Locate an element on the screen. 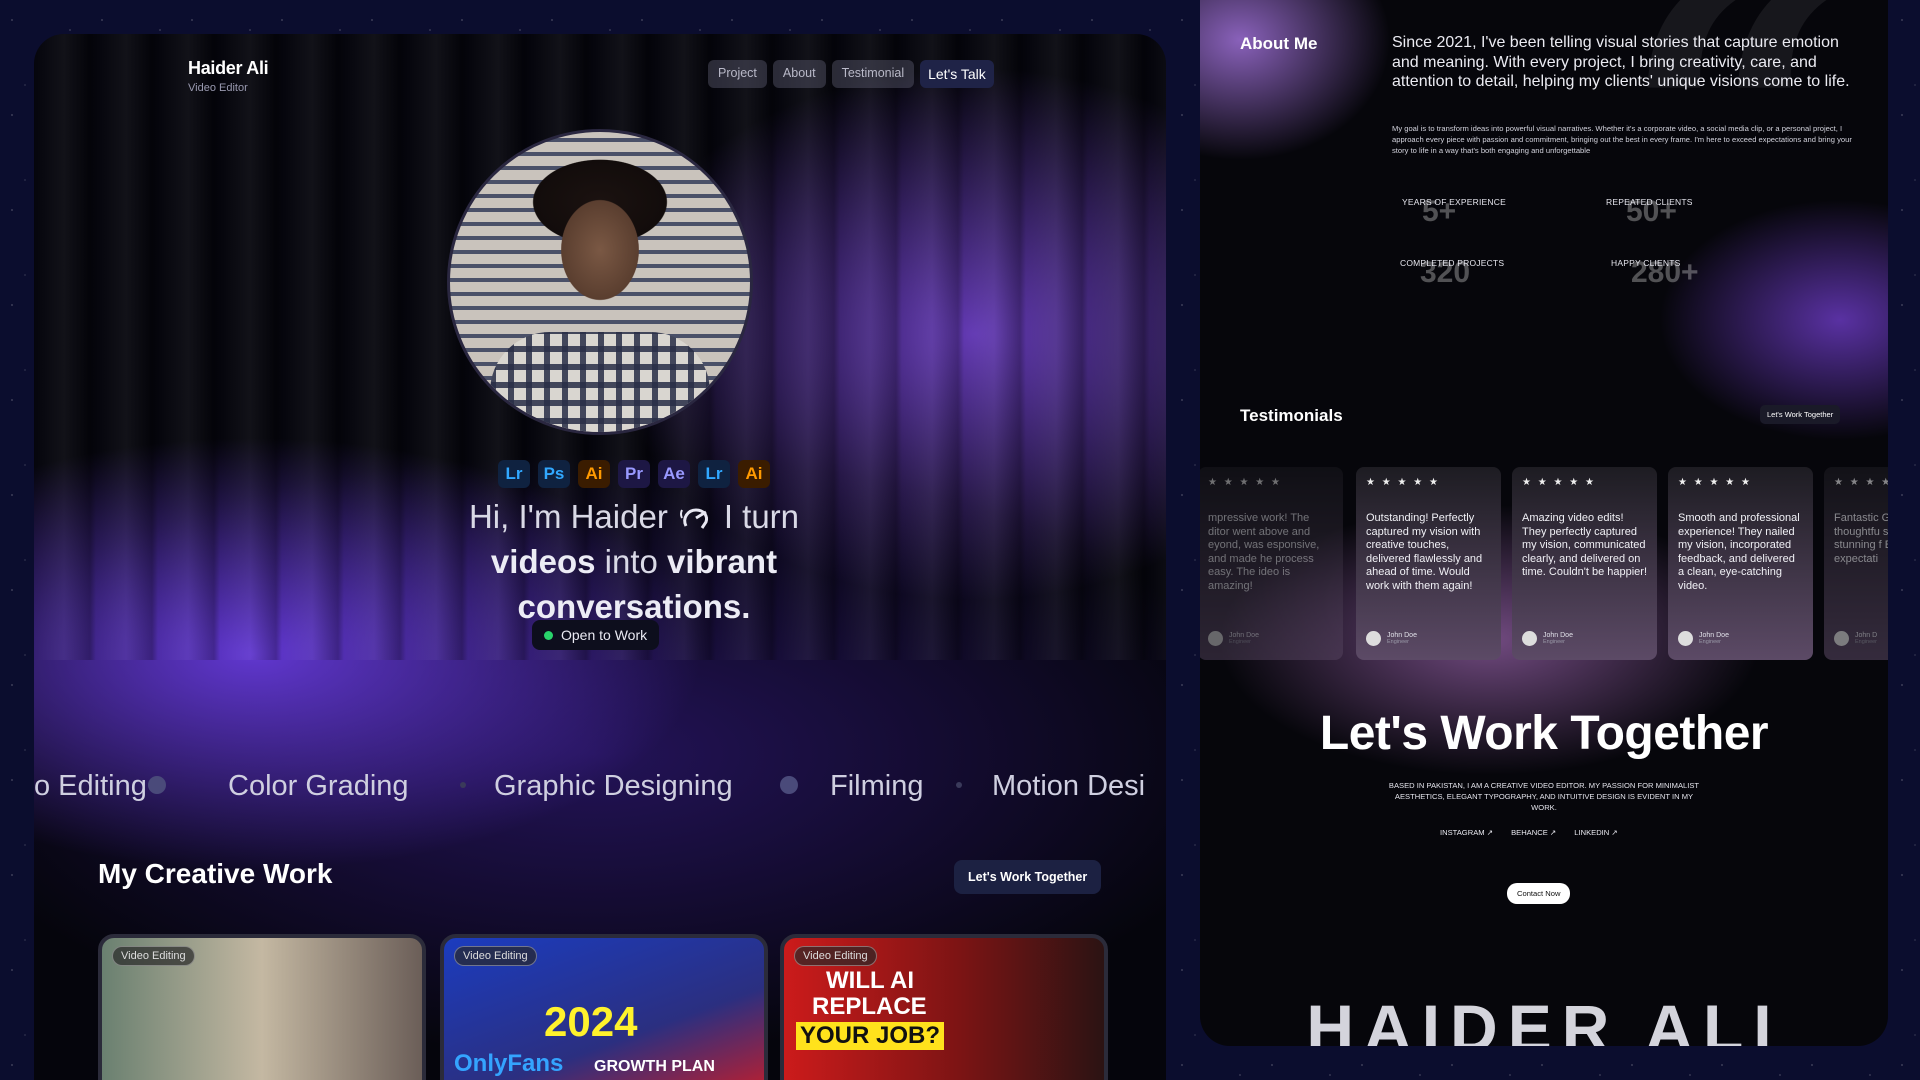 The image size is (1920, 1080). stat-happy-clients: 280+ HAPPY CLIENTS is located at coordinates (1691, 272).